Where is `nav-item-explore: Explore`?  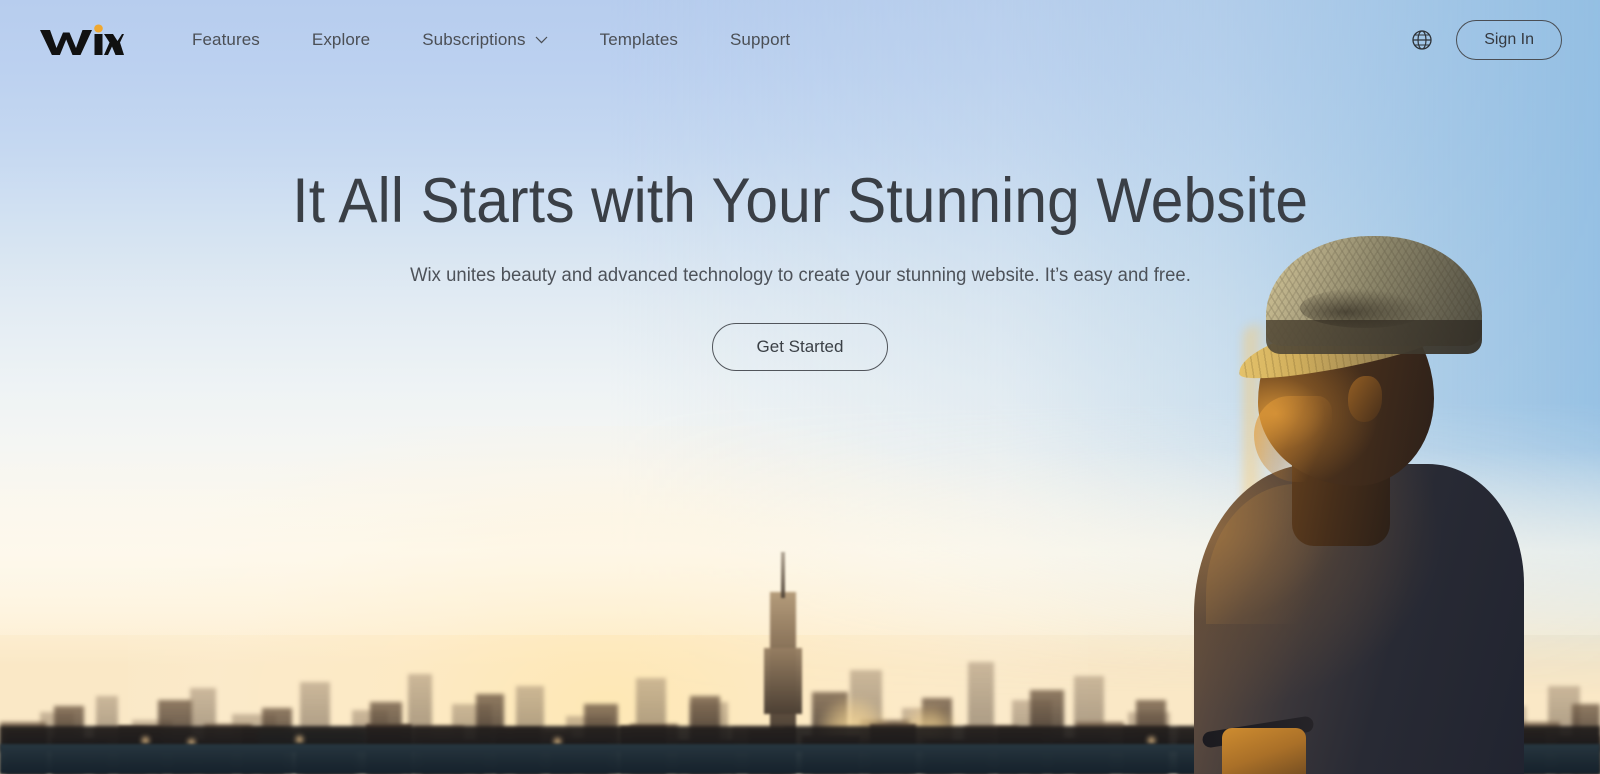
nav-item-explore: Explore is located at coordinates (341, 40).